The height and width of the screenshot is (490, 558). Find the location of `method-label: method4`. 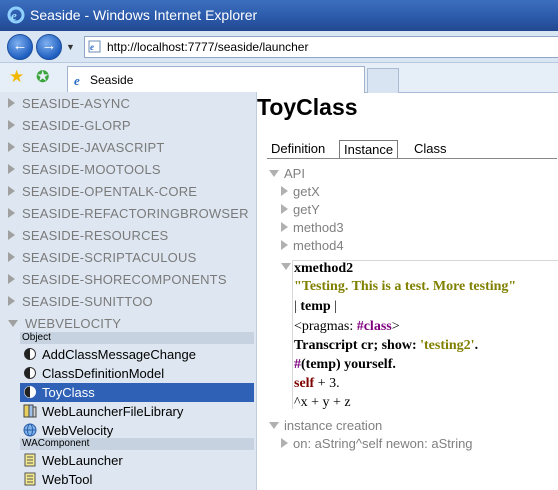

method-label: method4 is located at coordinates (318, 245).